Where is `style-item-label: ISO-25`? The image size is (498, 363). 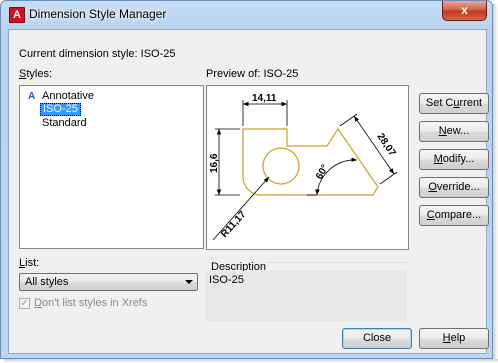
style-item-label: ISO-25 is located at coordinates (60, 109).